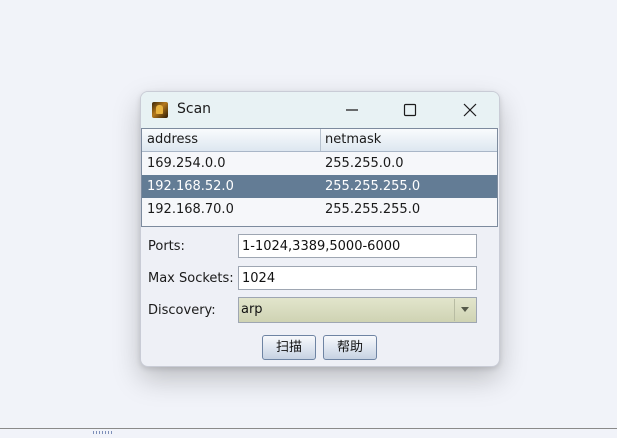  I want to click on address-cell: 192.168.52.0, so click(190, 186).